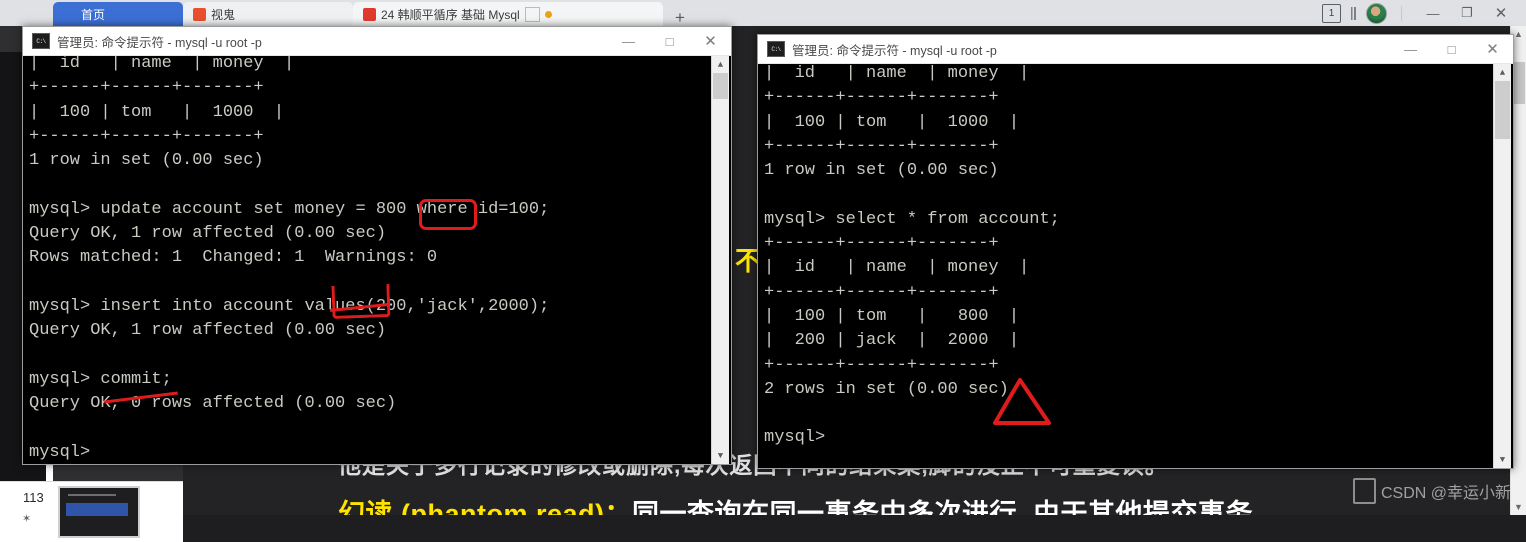 The height and width of the screenshot is (542, 1526). I want to click on right-minimize-button: —, so click(1410, 49).